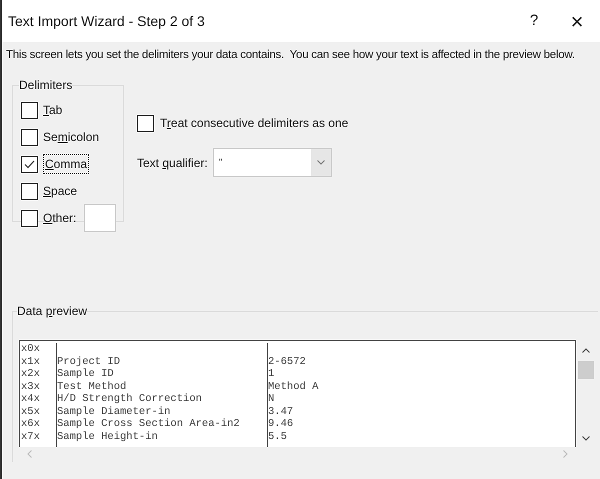 This screenshot has height=479, width=600. I want to click on chevron-up-icon, so click(586, 351).